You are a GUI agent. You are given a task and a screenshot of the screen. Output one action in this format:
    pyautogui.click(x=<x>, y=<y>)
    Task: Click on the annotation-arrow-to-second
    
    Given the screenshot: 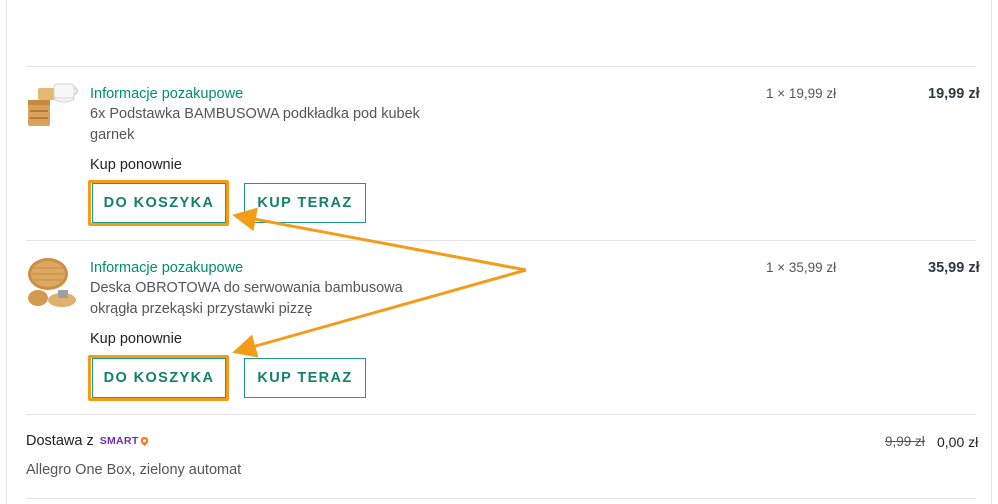 What is the action you would take?
    pyautogui.click(x=379, y=313)
    